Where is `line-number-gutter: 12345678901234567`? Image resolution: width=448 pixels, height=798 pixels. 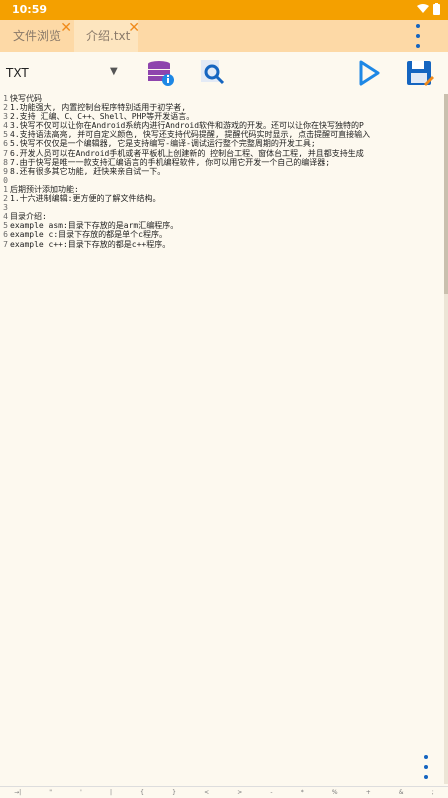 line-number-gutter: 12345678901234567 is located at coordinates (4, 171).